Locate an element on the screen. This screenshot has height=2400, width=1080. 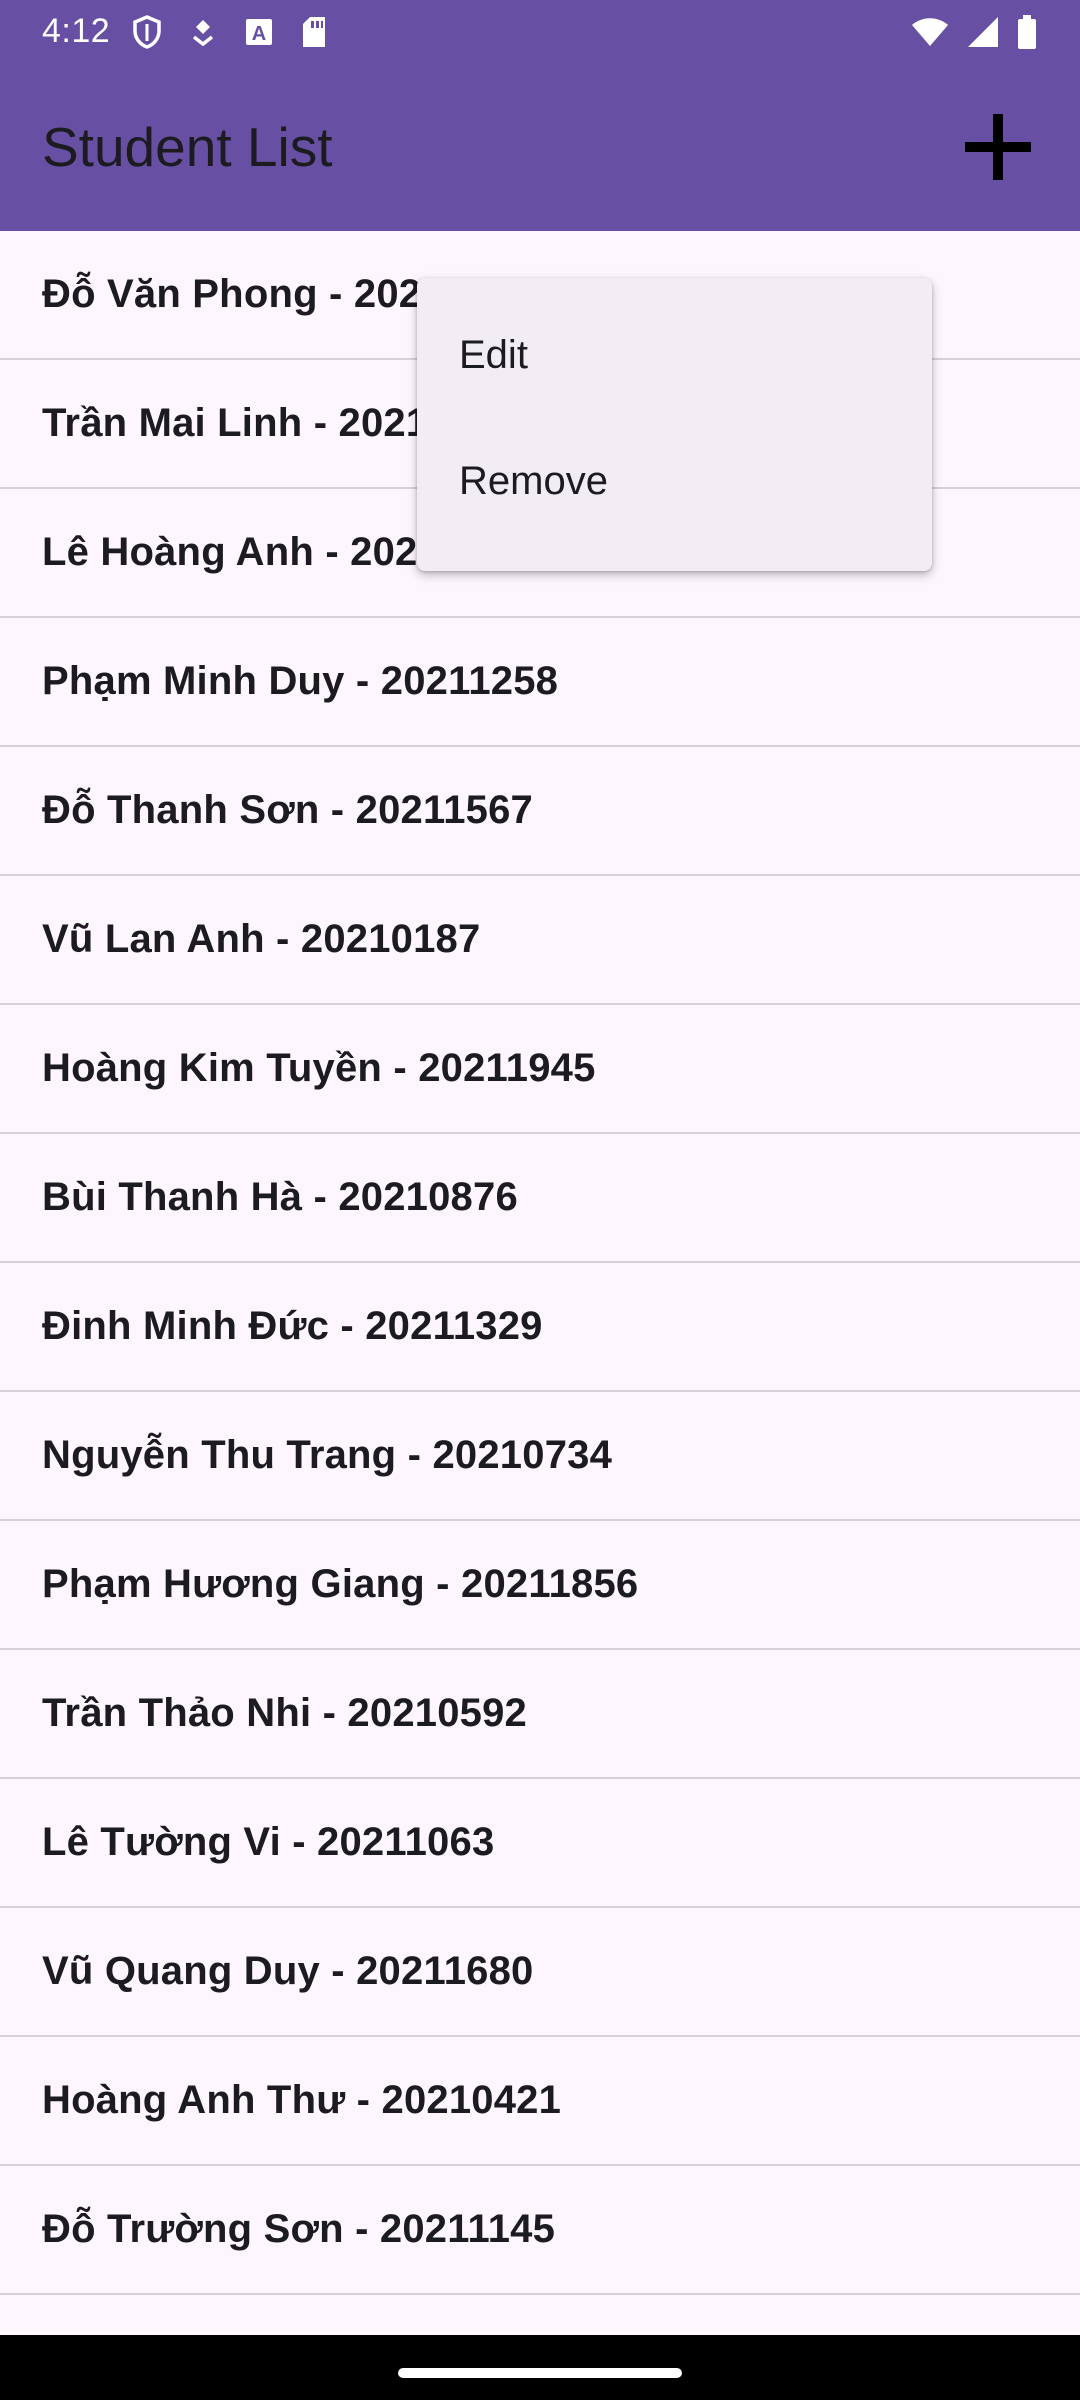
status-icons-left: A is located at coordinates (230, 31).